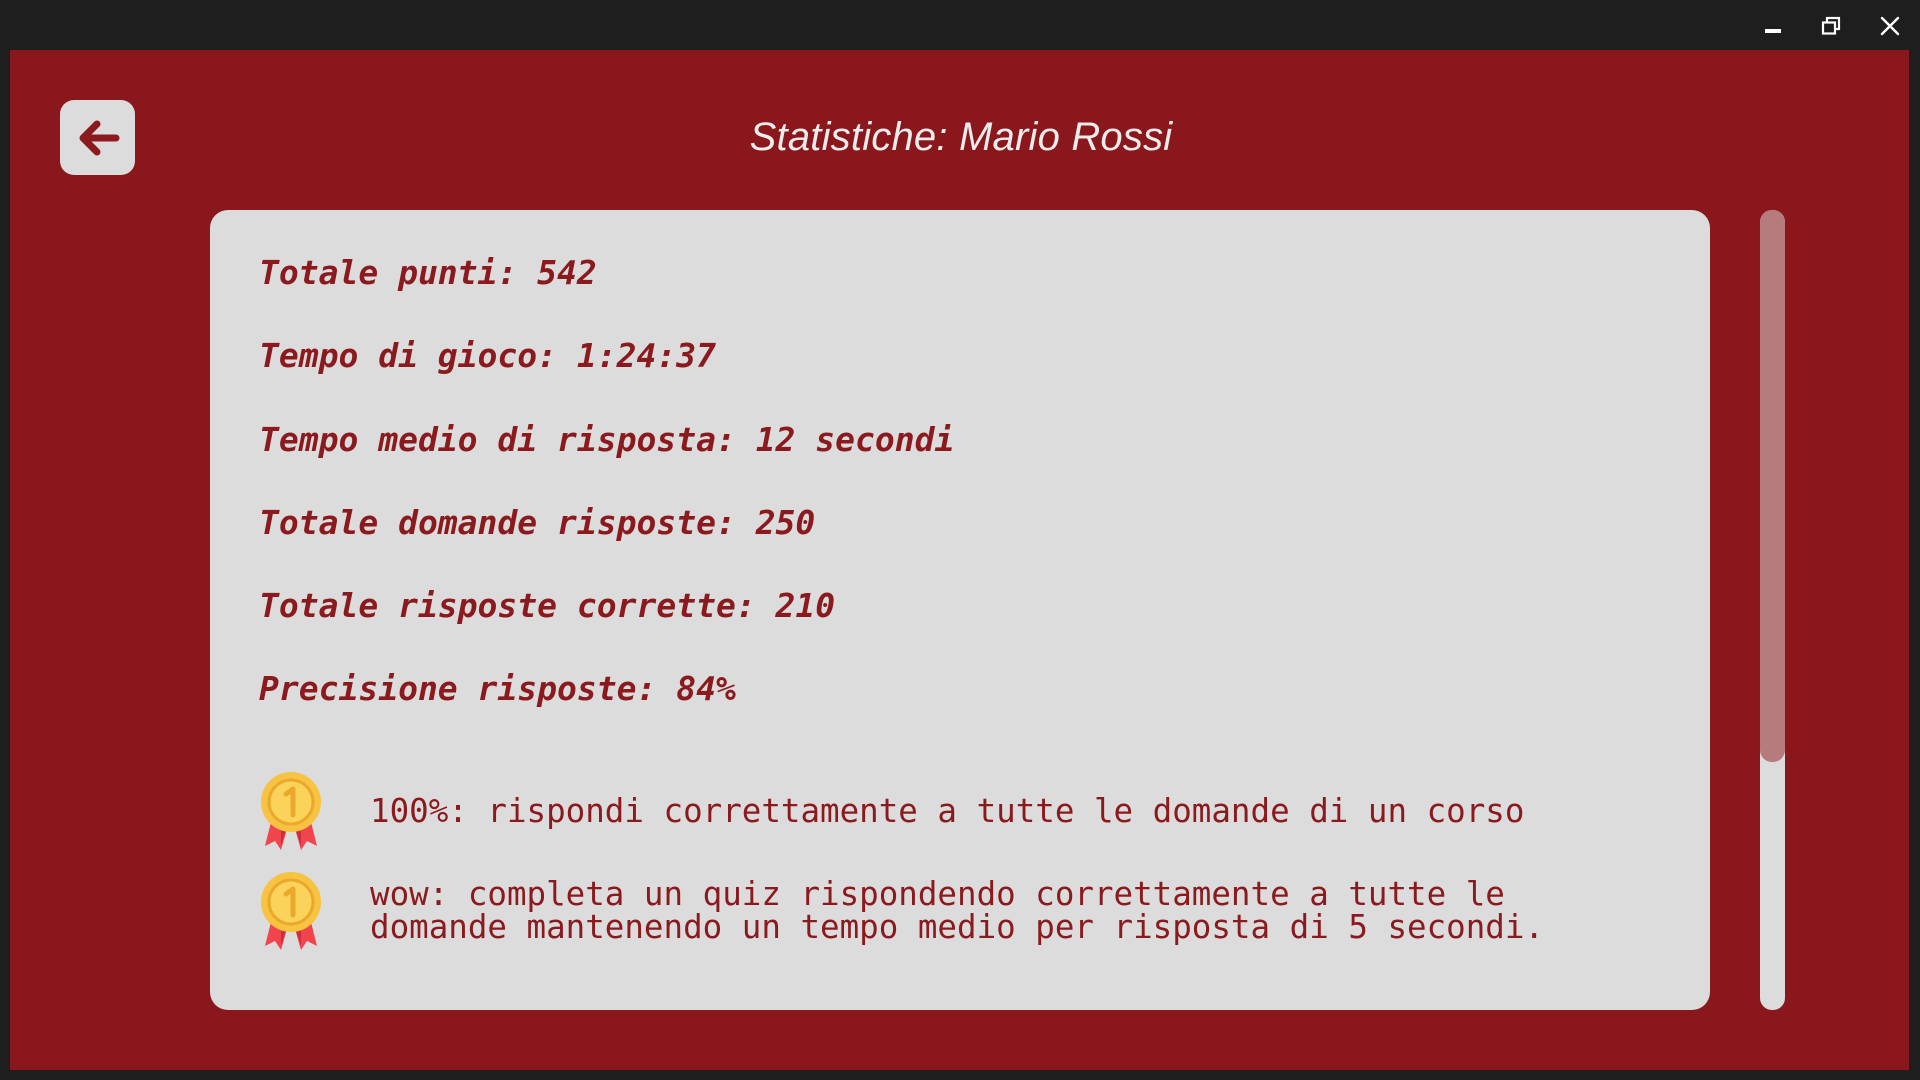 This screenshot has height=1080, width=1920. Describe the element at coordinates (1773, 26) in the screenshot. I see `minimize-button` at that location.